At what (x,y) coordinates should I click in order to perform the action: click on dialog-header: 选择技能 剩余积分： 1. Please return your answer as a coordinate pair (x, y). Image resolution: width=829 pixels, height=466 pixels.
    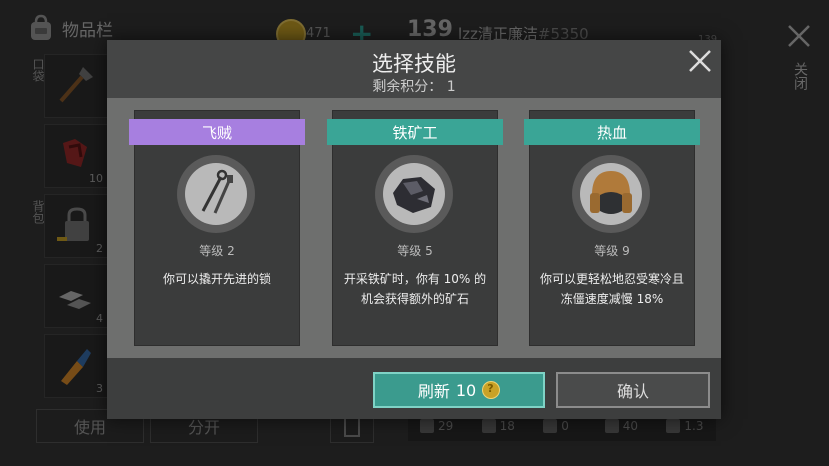
    Looking at the image, I should click on (414, 69).